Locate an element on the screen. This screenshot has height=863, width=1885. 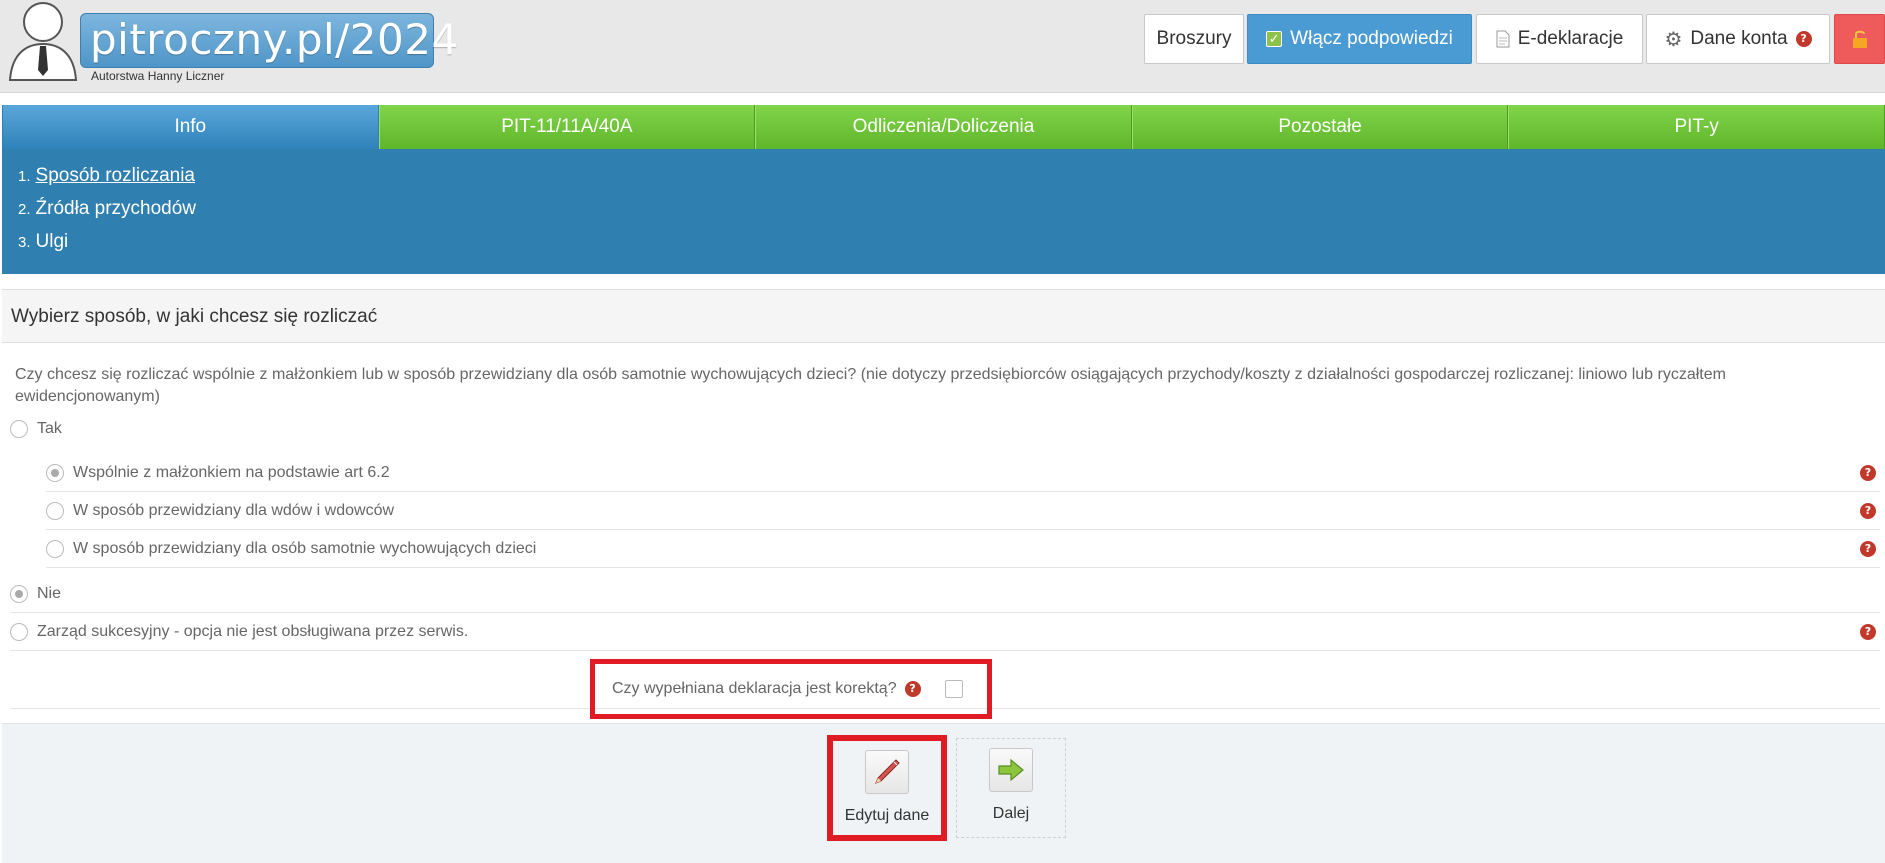
arrow-right-icon is located at coordinates (1011, 770).